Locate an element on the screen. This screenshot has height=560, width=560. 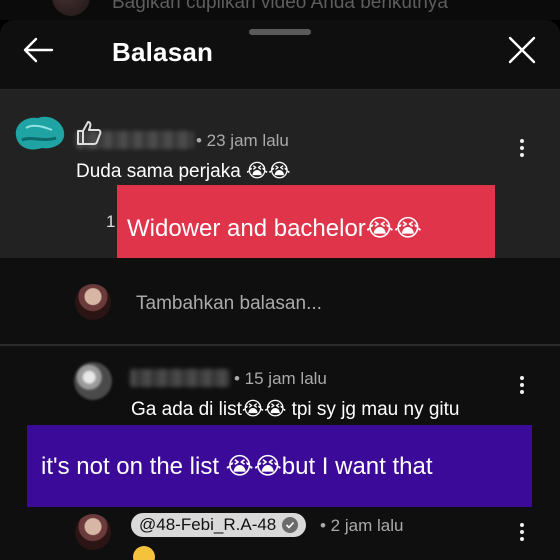
arrow-left-icon is located at coordinates (38, 50).